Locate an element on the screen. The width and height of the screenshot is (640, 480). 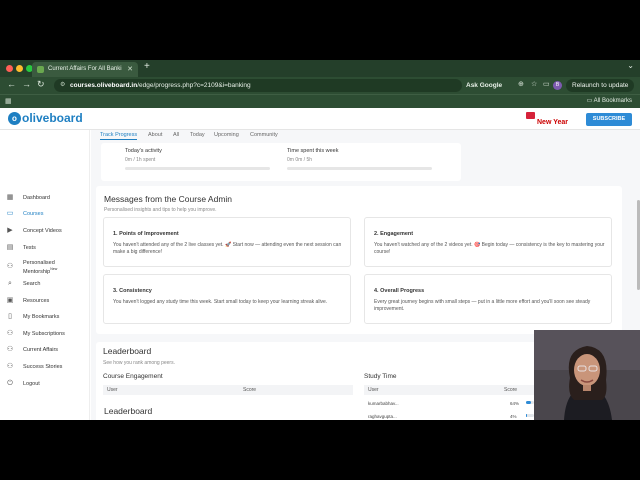
row-score: 4% is located at coordinates (513, 416).